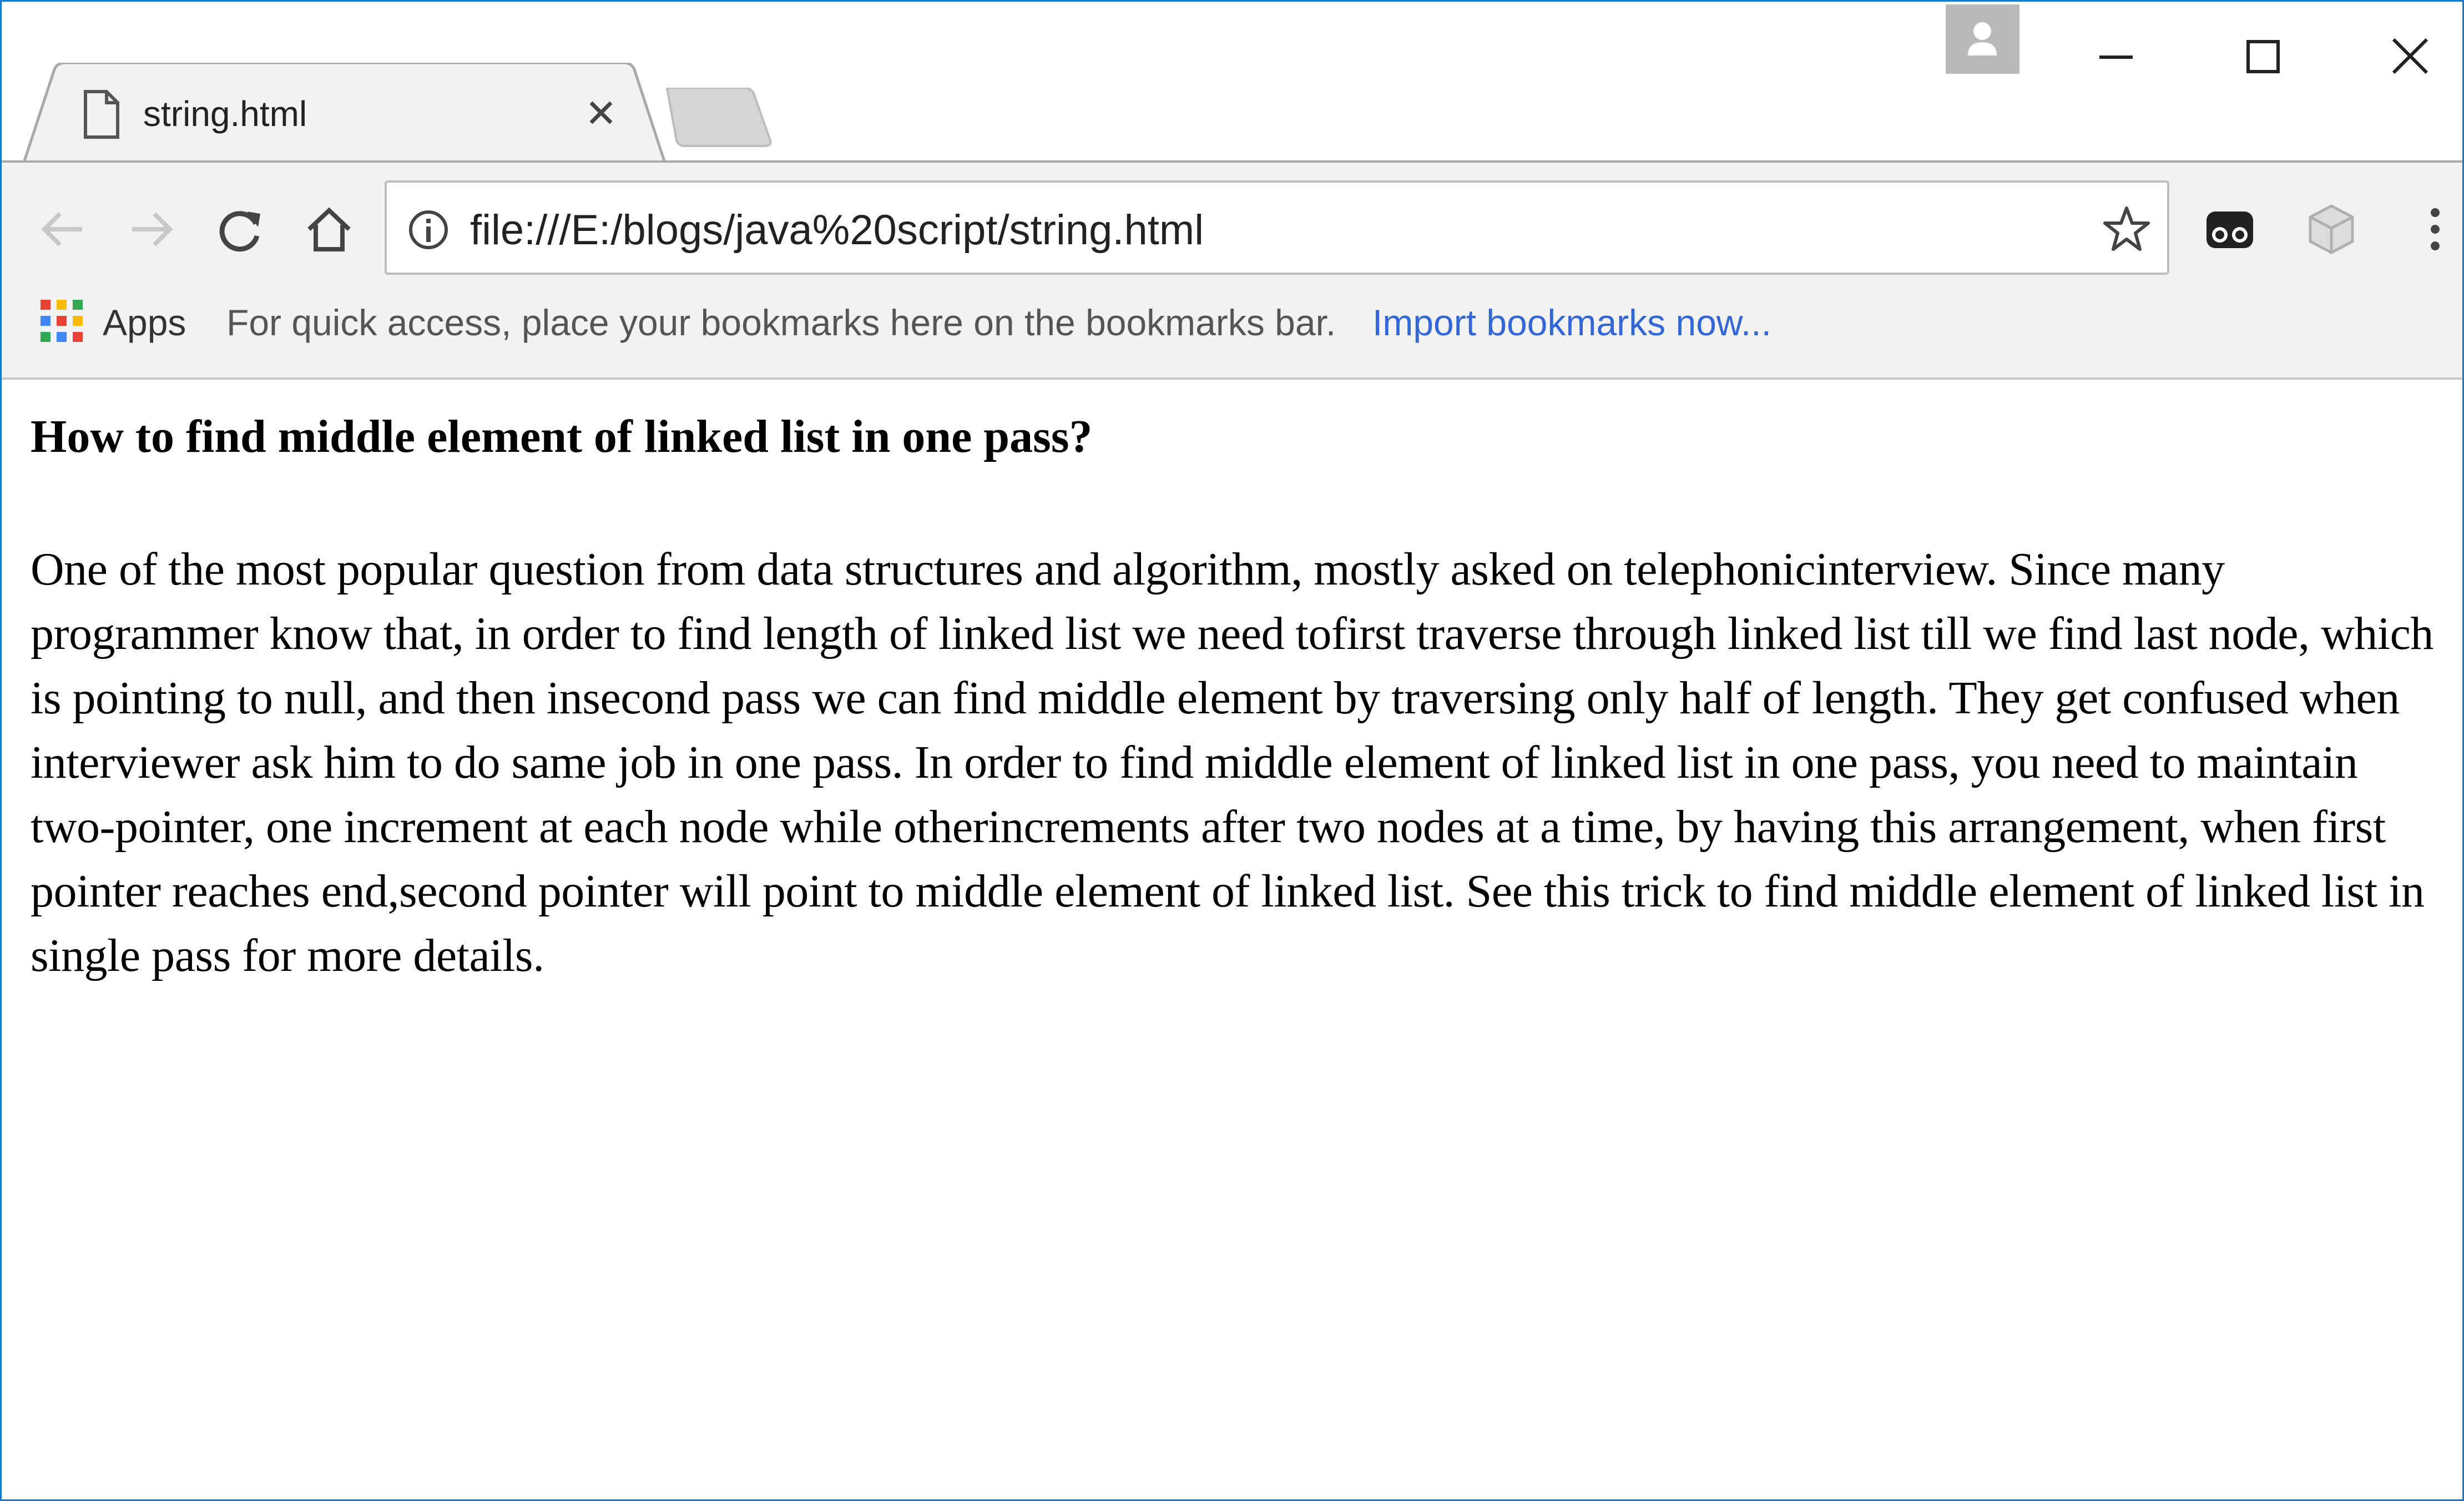 The image size is (2464, 1501). What do you see at coordinates (101, 115) in the screenshot?
I see `page-icon` at bounding box center [101, 115].